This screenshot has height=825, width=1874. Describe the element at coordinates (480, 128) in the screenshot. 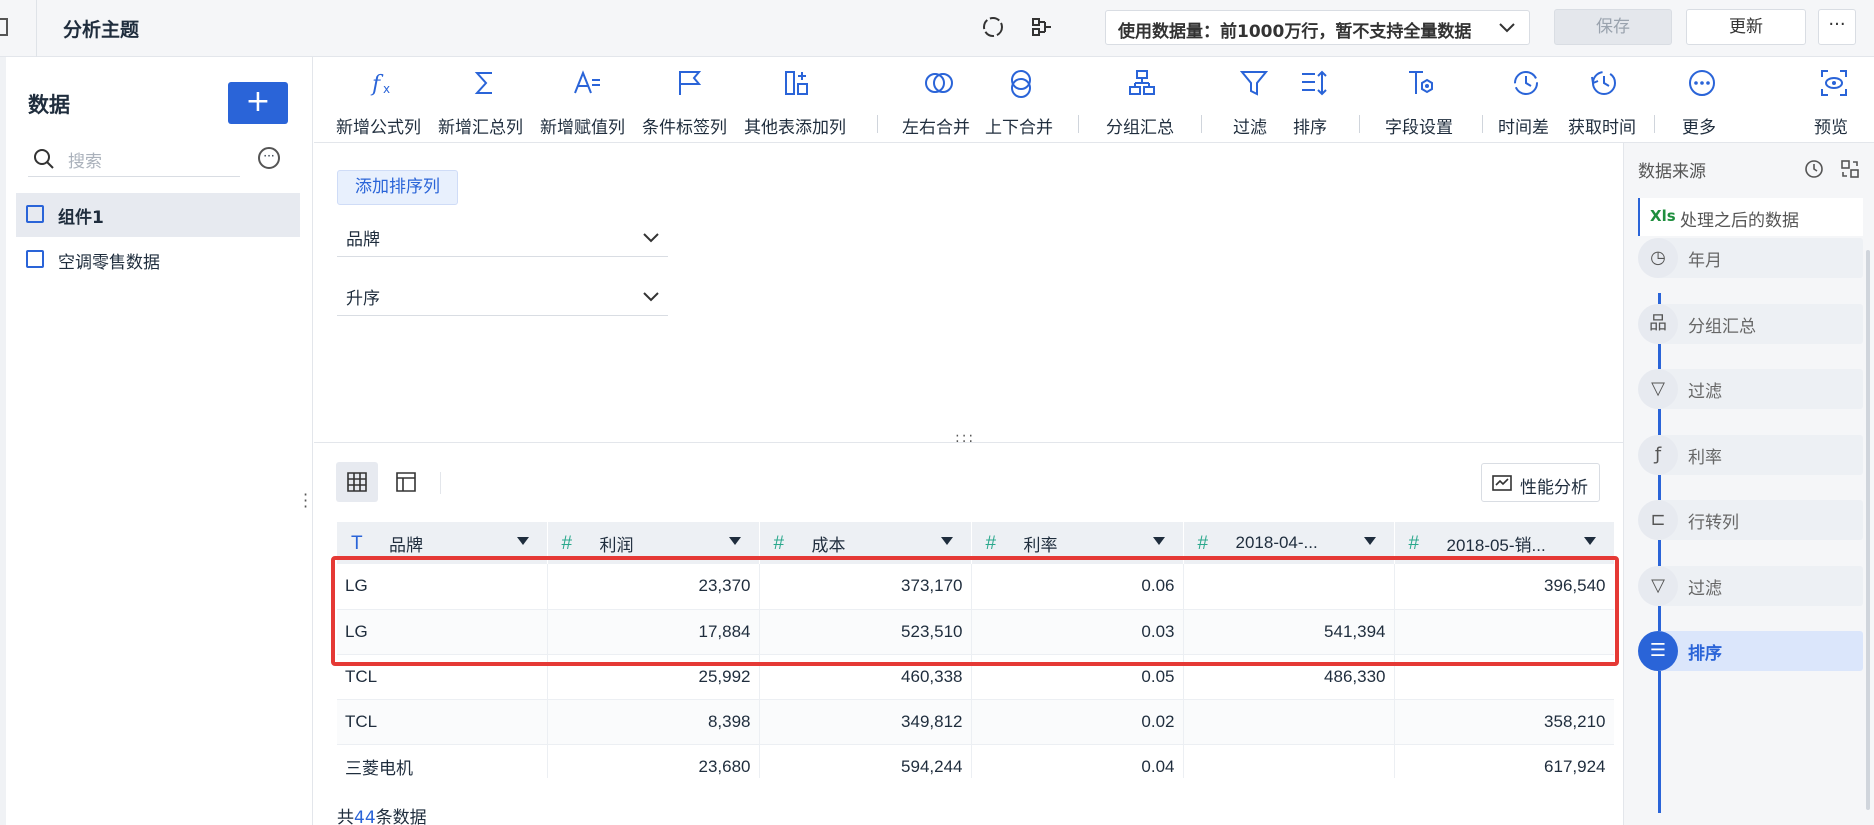

I see `tool-label: 新增汇总列` at that location.